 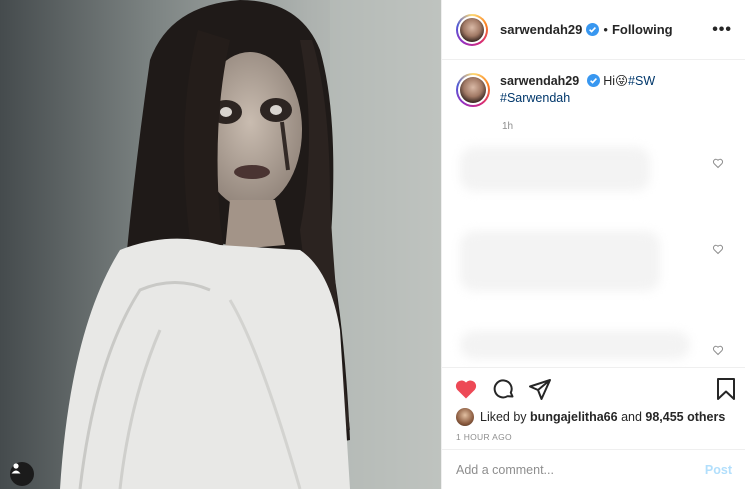 I want to click on author-username: sarwendah29, so click(x=541, y=29).